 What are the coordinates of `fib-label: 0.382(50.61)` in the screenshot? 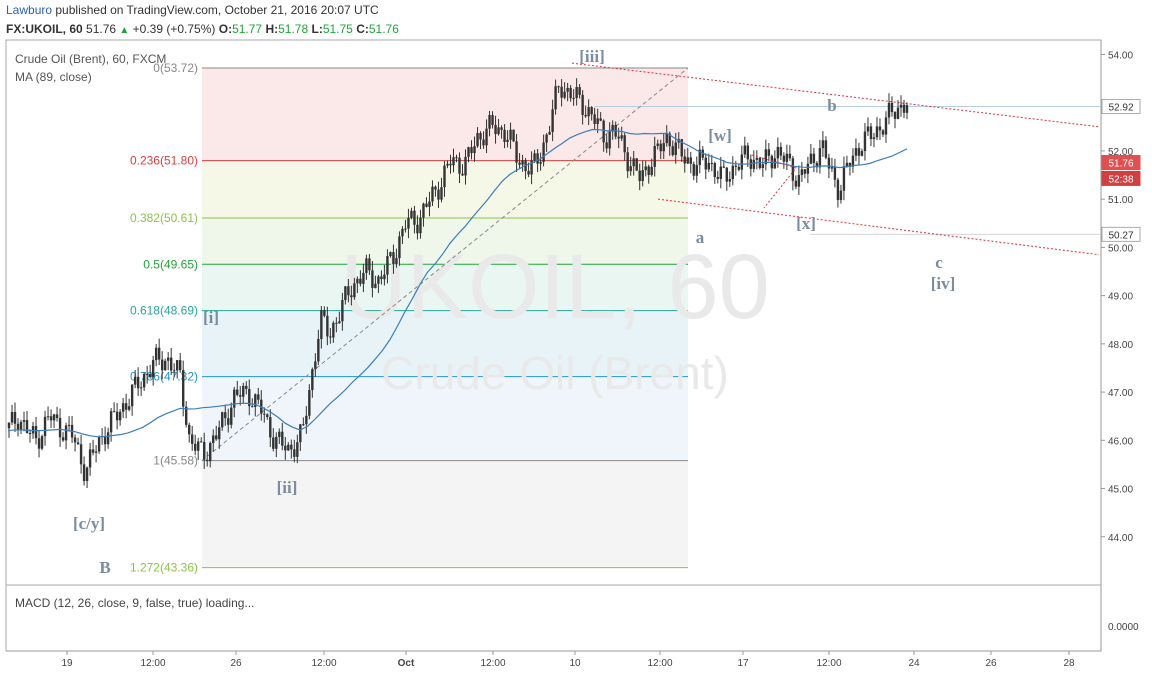 It's located at (164, 218).